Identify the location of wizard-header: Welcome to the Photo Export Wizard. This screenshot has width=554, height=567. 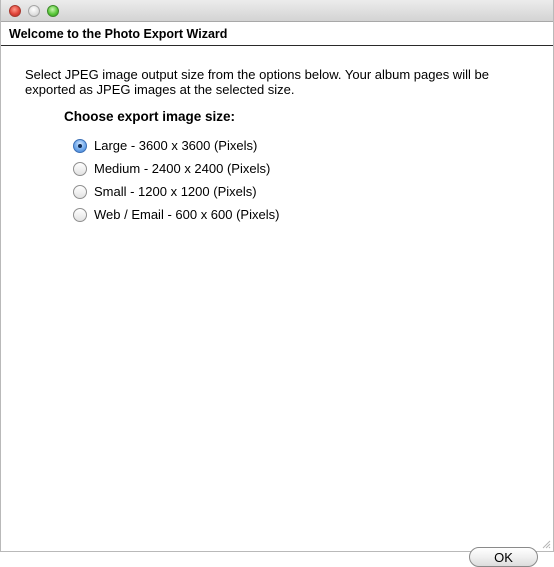
(277, 34).